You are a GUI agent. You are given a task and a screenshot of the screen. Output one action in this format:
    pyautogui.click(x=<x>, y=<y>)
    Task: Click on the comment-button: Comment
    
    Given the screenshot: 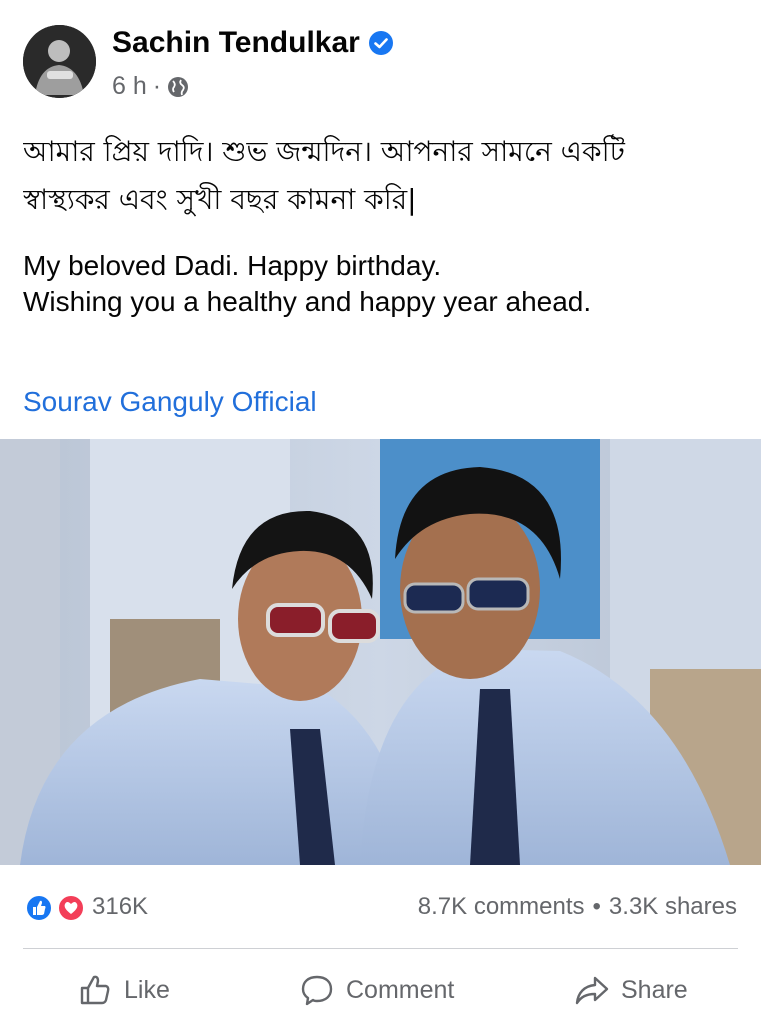 What is the action you would take?
    pyautogui.click(x=377, y=990)
    